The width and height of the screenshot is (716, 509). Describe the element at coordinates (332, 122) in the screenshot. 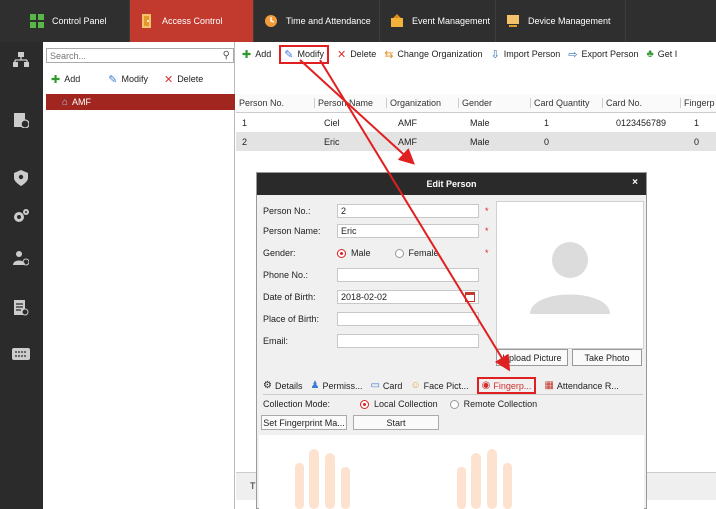

I see `table-cell: Ciel` at that location.